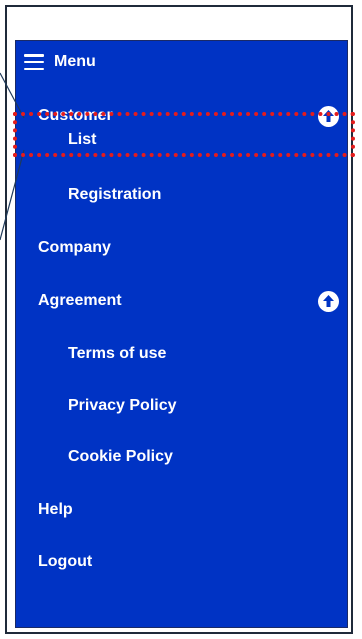 This screenshot has width=362, height=639. What do you see at coordinates (182, 562) in the screenshot?
I see `menu-item-logout: Logout` at bounding box center [182, 562].